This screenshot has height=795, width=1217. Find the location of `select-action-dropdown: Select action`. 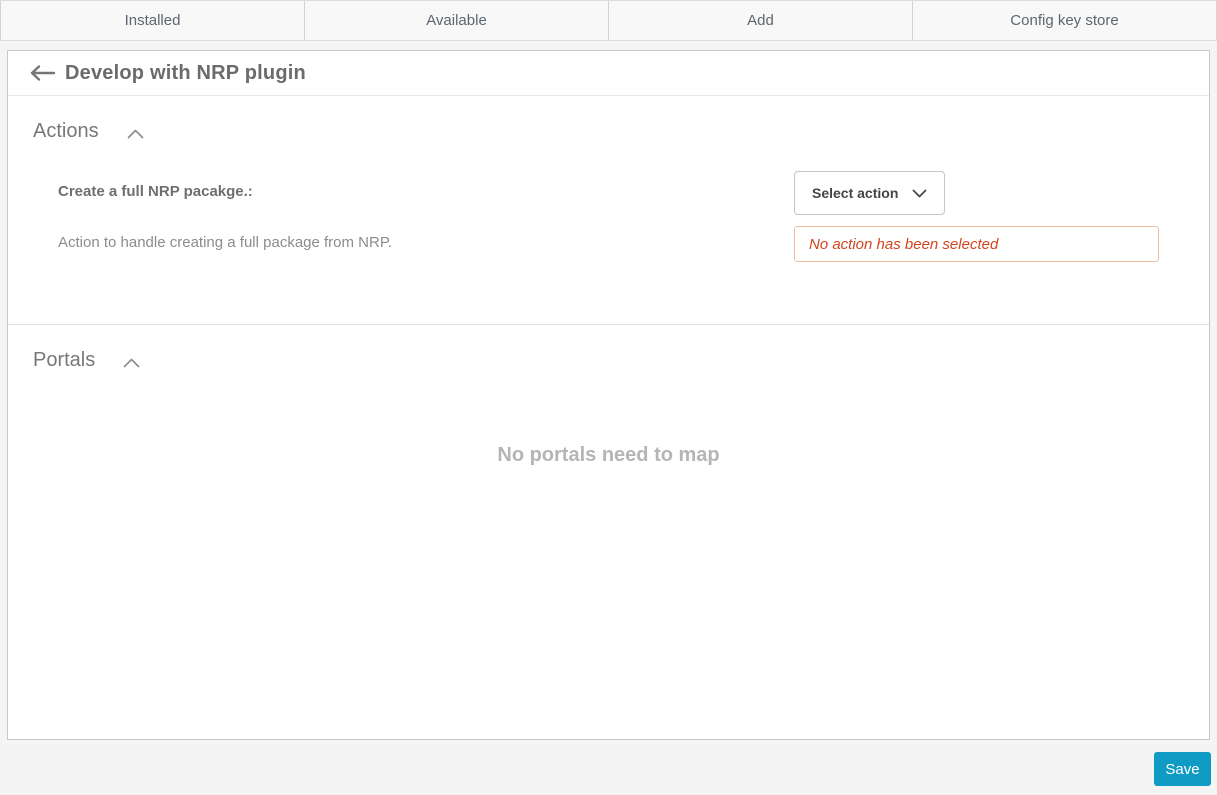

select-action-dropdown: Select action is located at coordinates (870, 193).